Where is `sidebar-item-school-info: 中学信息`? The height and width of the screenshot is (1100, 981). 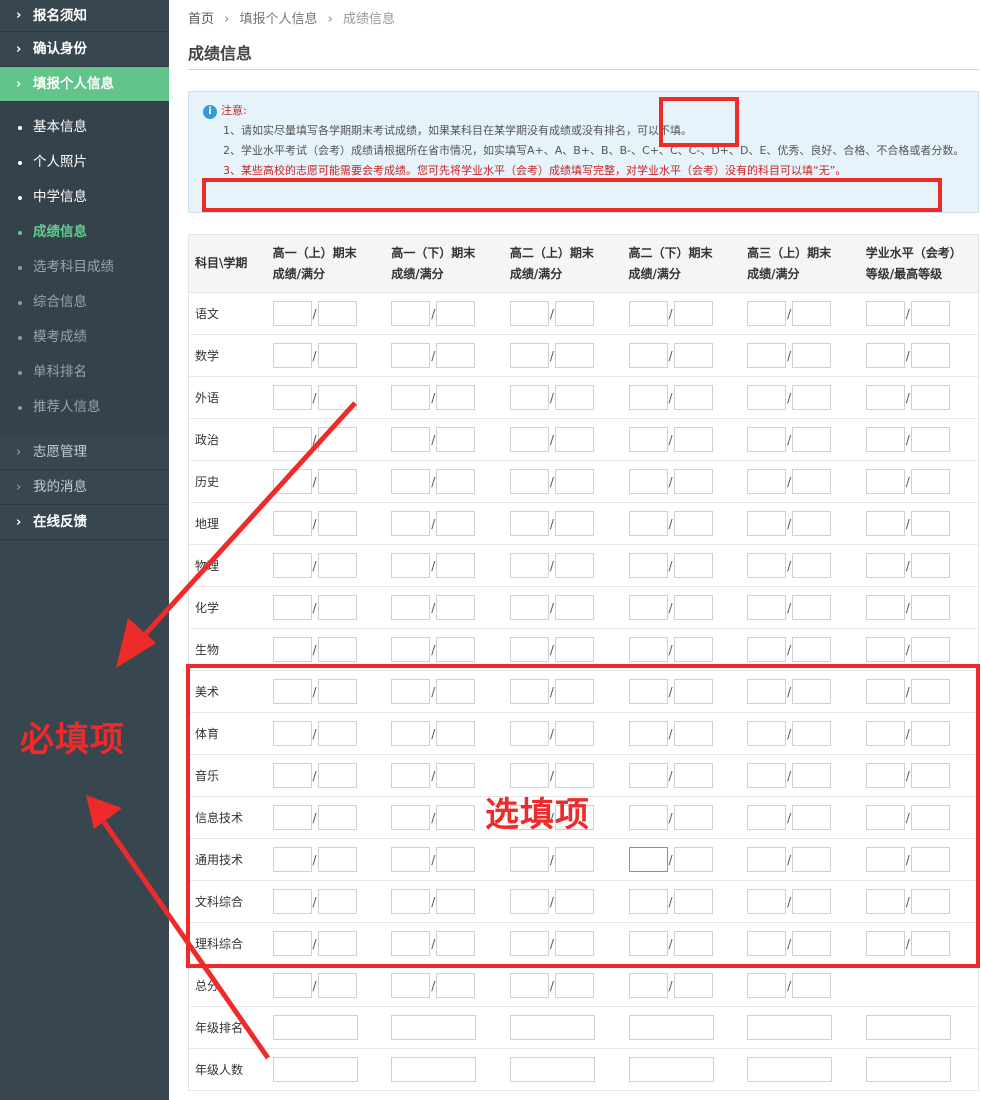 sidebar-item-school-info: 中学信息 is located at coordinates (84, 197).